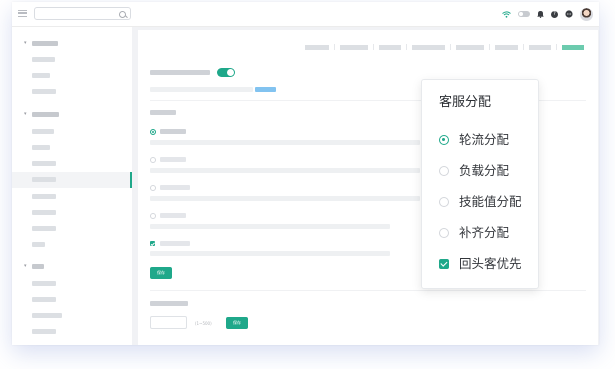  Describe the element at coordinates (506, 14) in the screenshot. I see `wifi-icon` at that location.